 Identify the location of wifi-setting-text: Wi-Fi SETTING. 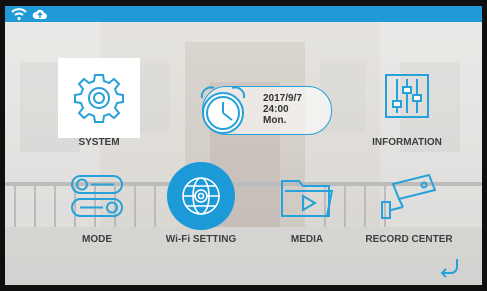
(201, 239).